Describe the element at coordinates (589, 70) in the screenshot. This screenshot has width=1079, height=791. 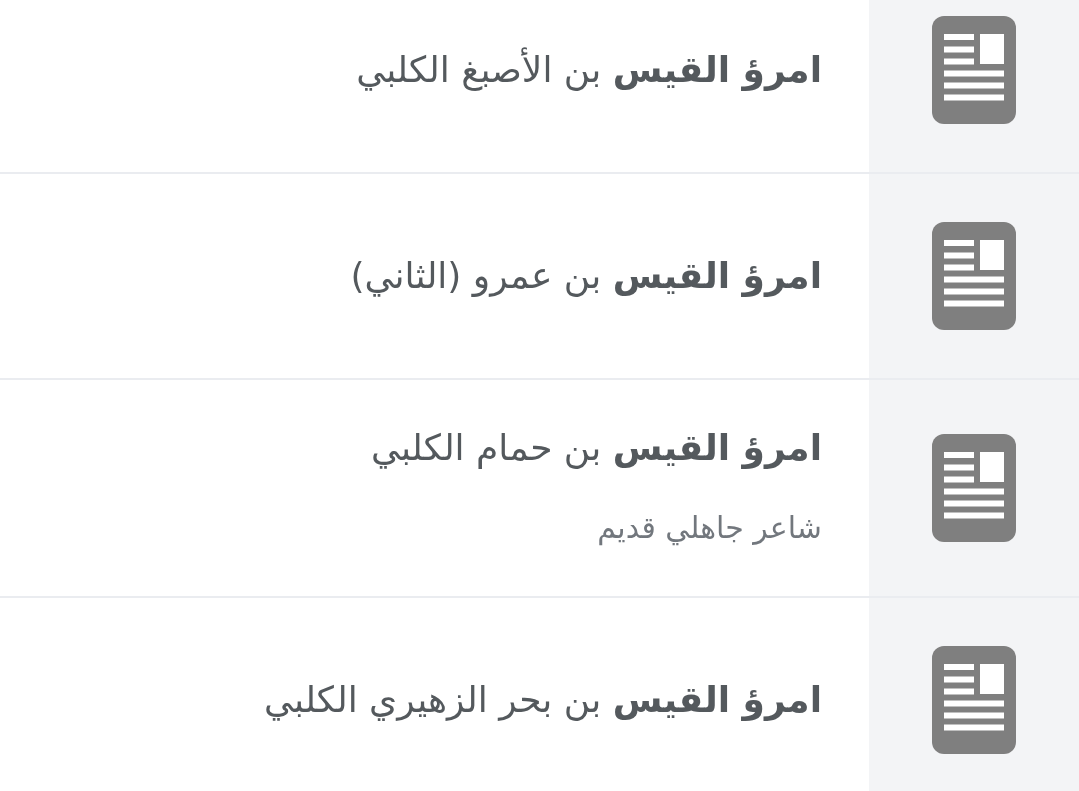
I see `result-title: امرؤ القيس بن الأصبغ الكلبي` at that location.